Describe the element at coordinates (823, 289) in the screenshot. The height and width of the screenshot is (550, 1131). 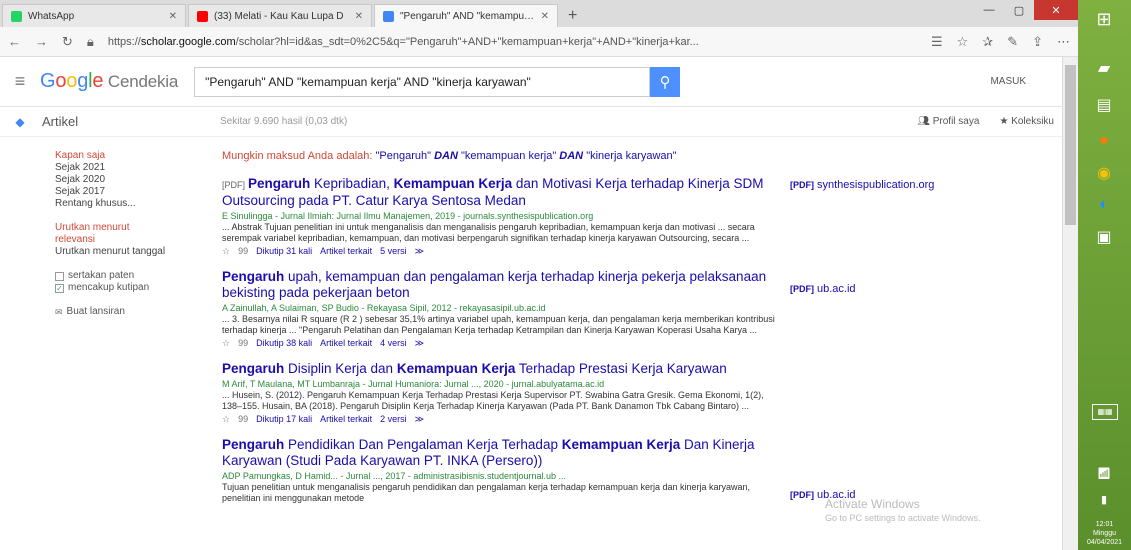
I see `pdf-link: [PDF] ub.ac.id` at that location.